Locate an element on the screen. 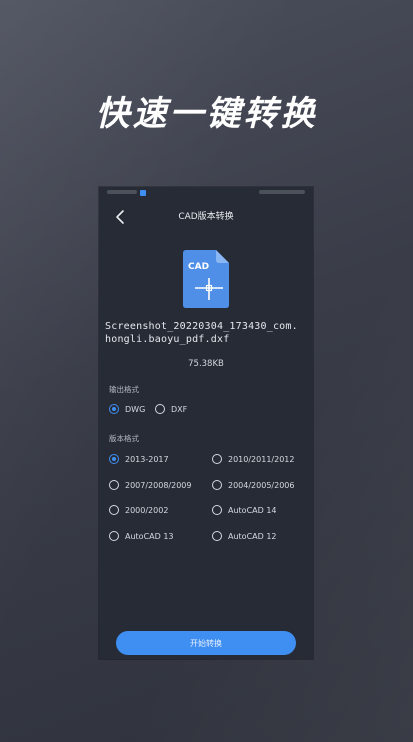  version-option-autocad-12: AutoCAD 12 is located at coordinates (244, 536).